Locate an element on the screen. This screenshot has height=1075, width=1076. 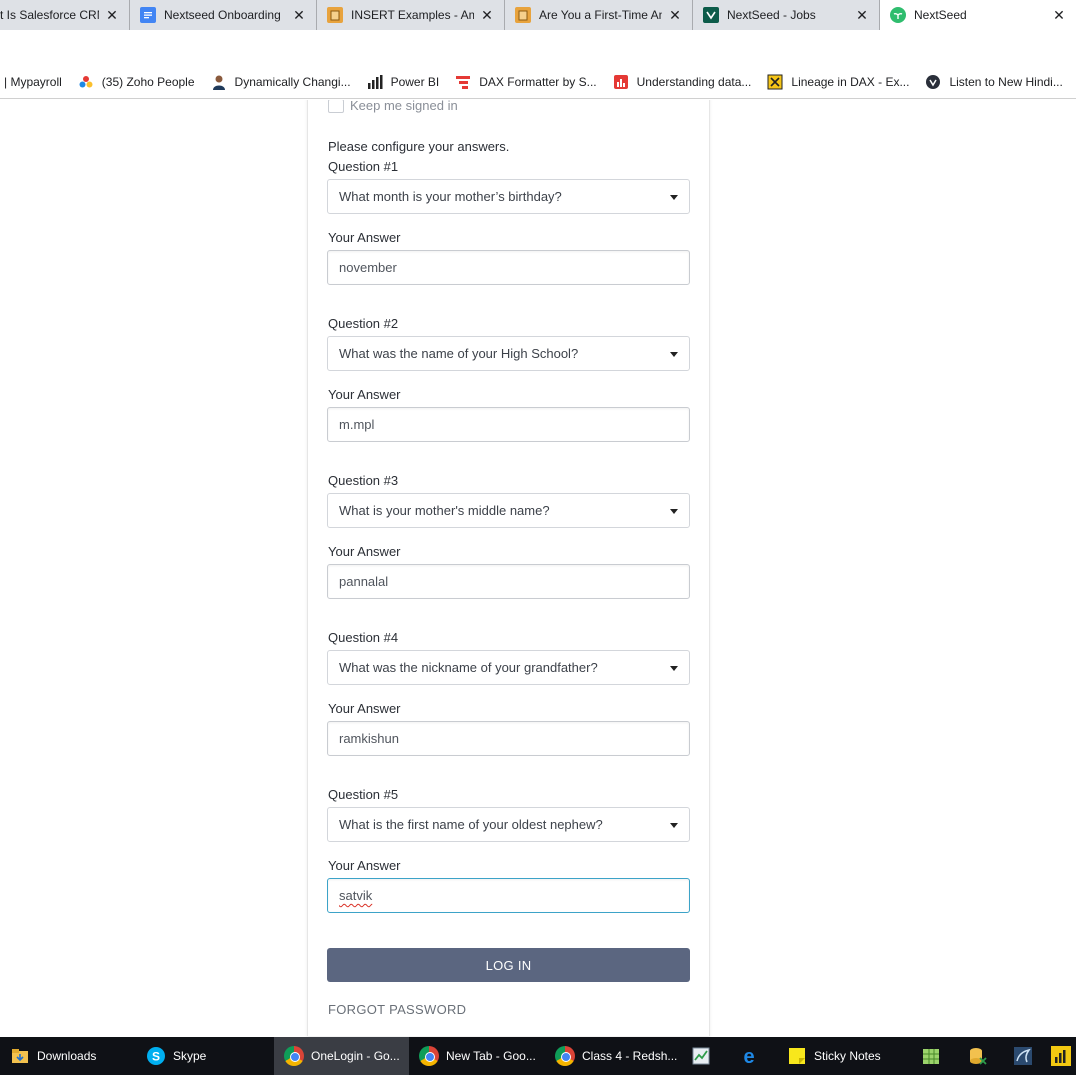
question-select: What is your mother's middle name? is located at coordinates (508, 510).